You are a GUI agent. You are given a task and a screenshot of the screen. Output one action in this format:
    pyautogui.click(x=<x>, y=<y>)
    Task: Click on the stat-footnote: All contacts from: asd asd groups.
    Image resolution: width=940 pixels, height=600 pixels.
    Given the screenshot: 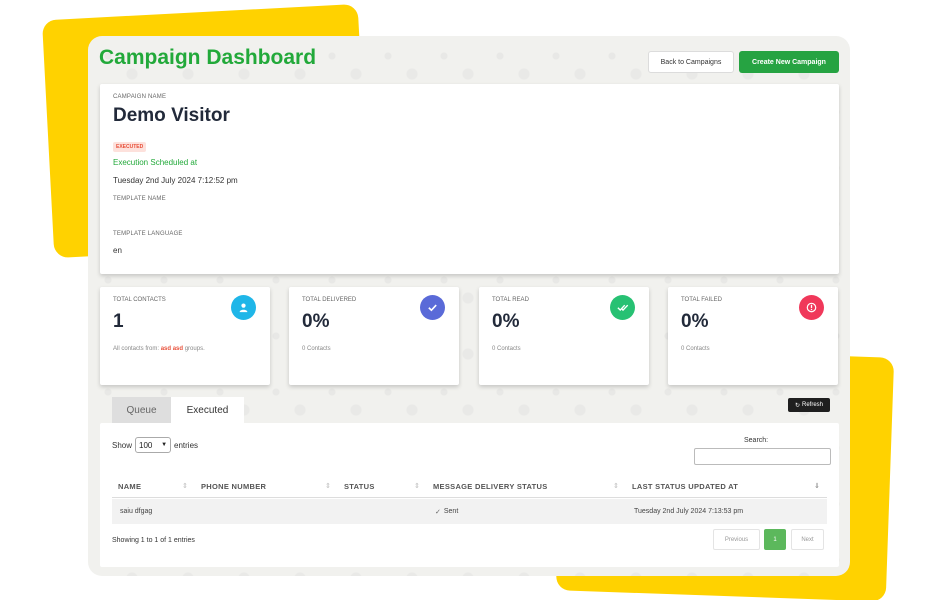 What is the action you would take?
    pyautogui.click(x=159, y=349)
    